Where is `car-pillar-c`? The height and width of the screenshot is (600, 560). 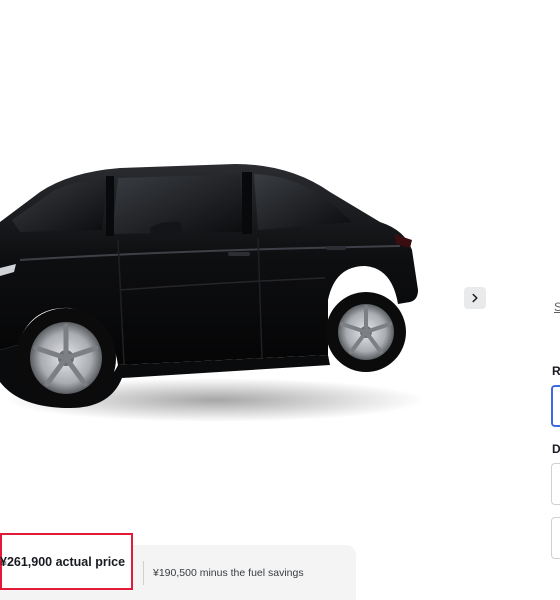
car-pillar-c is located at coordinates (247, 203).